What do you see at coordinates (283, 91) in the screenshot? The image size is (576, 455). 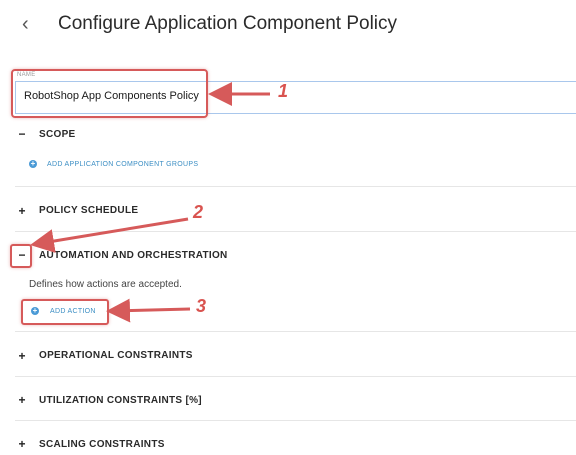 I see `callout-number-1: 1` at bounding box center [283, 91].